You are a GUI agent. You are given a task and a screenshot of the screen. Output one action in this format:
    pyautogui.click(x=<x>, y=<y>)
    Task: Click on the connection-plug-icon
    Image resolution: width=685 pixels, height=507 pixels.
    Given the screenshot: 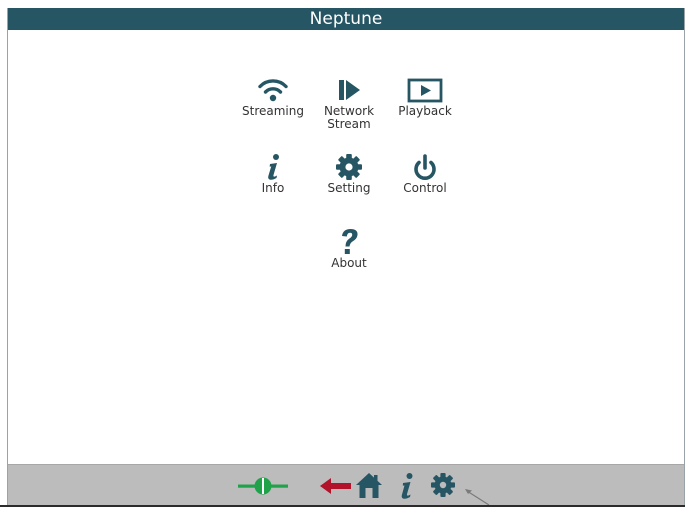 What is the action you would take?
    pyautogui.click(x=263, y=486)
    